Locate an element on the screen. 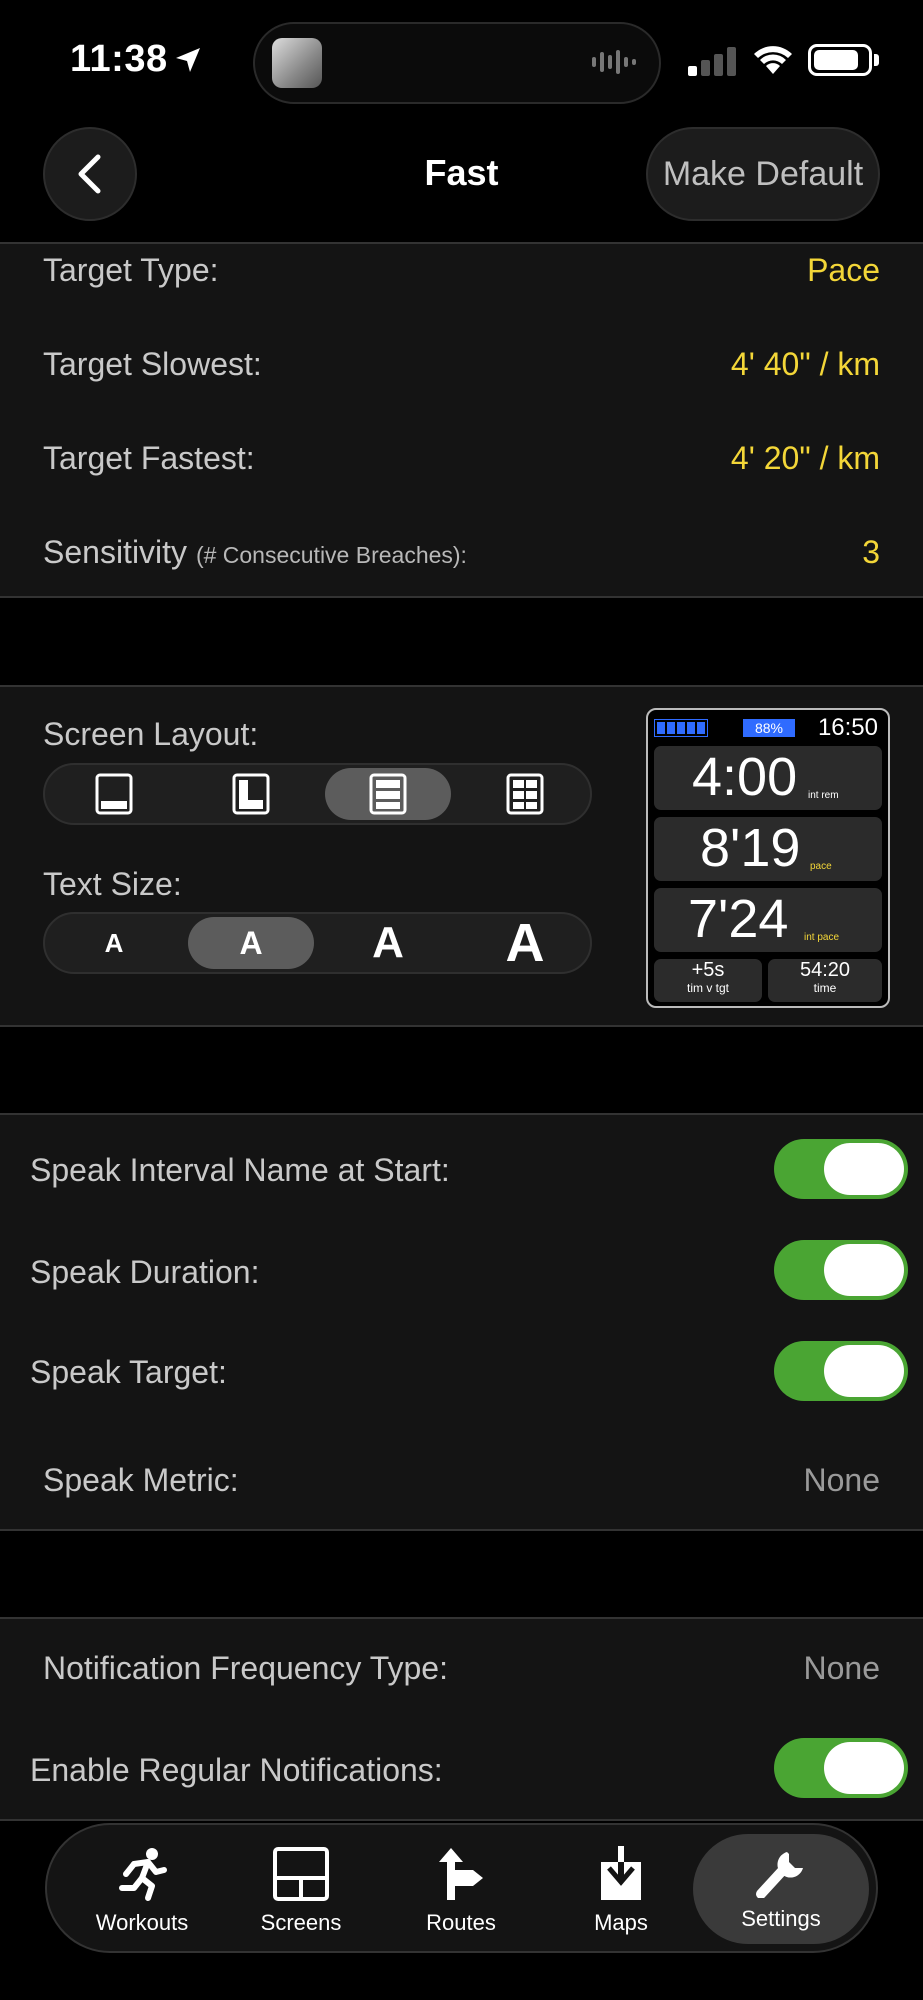  layout-grid-option is located at coordinates (525, 794).